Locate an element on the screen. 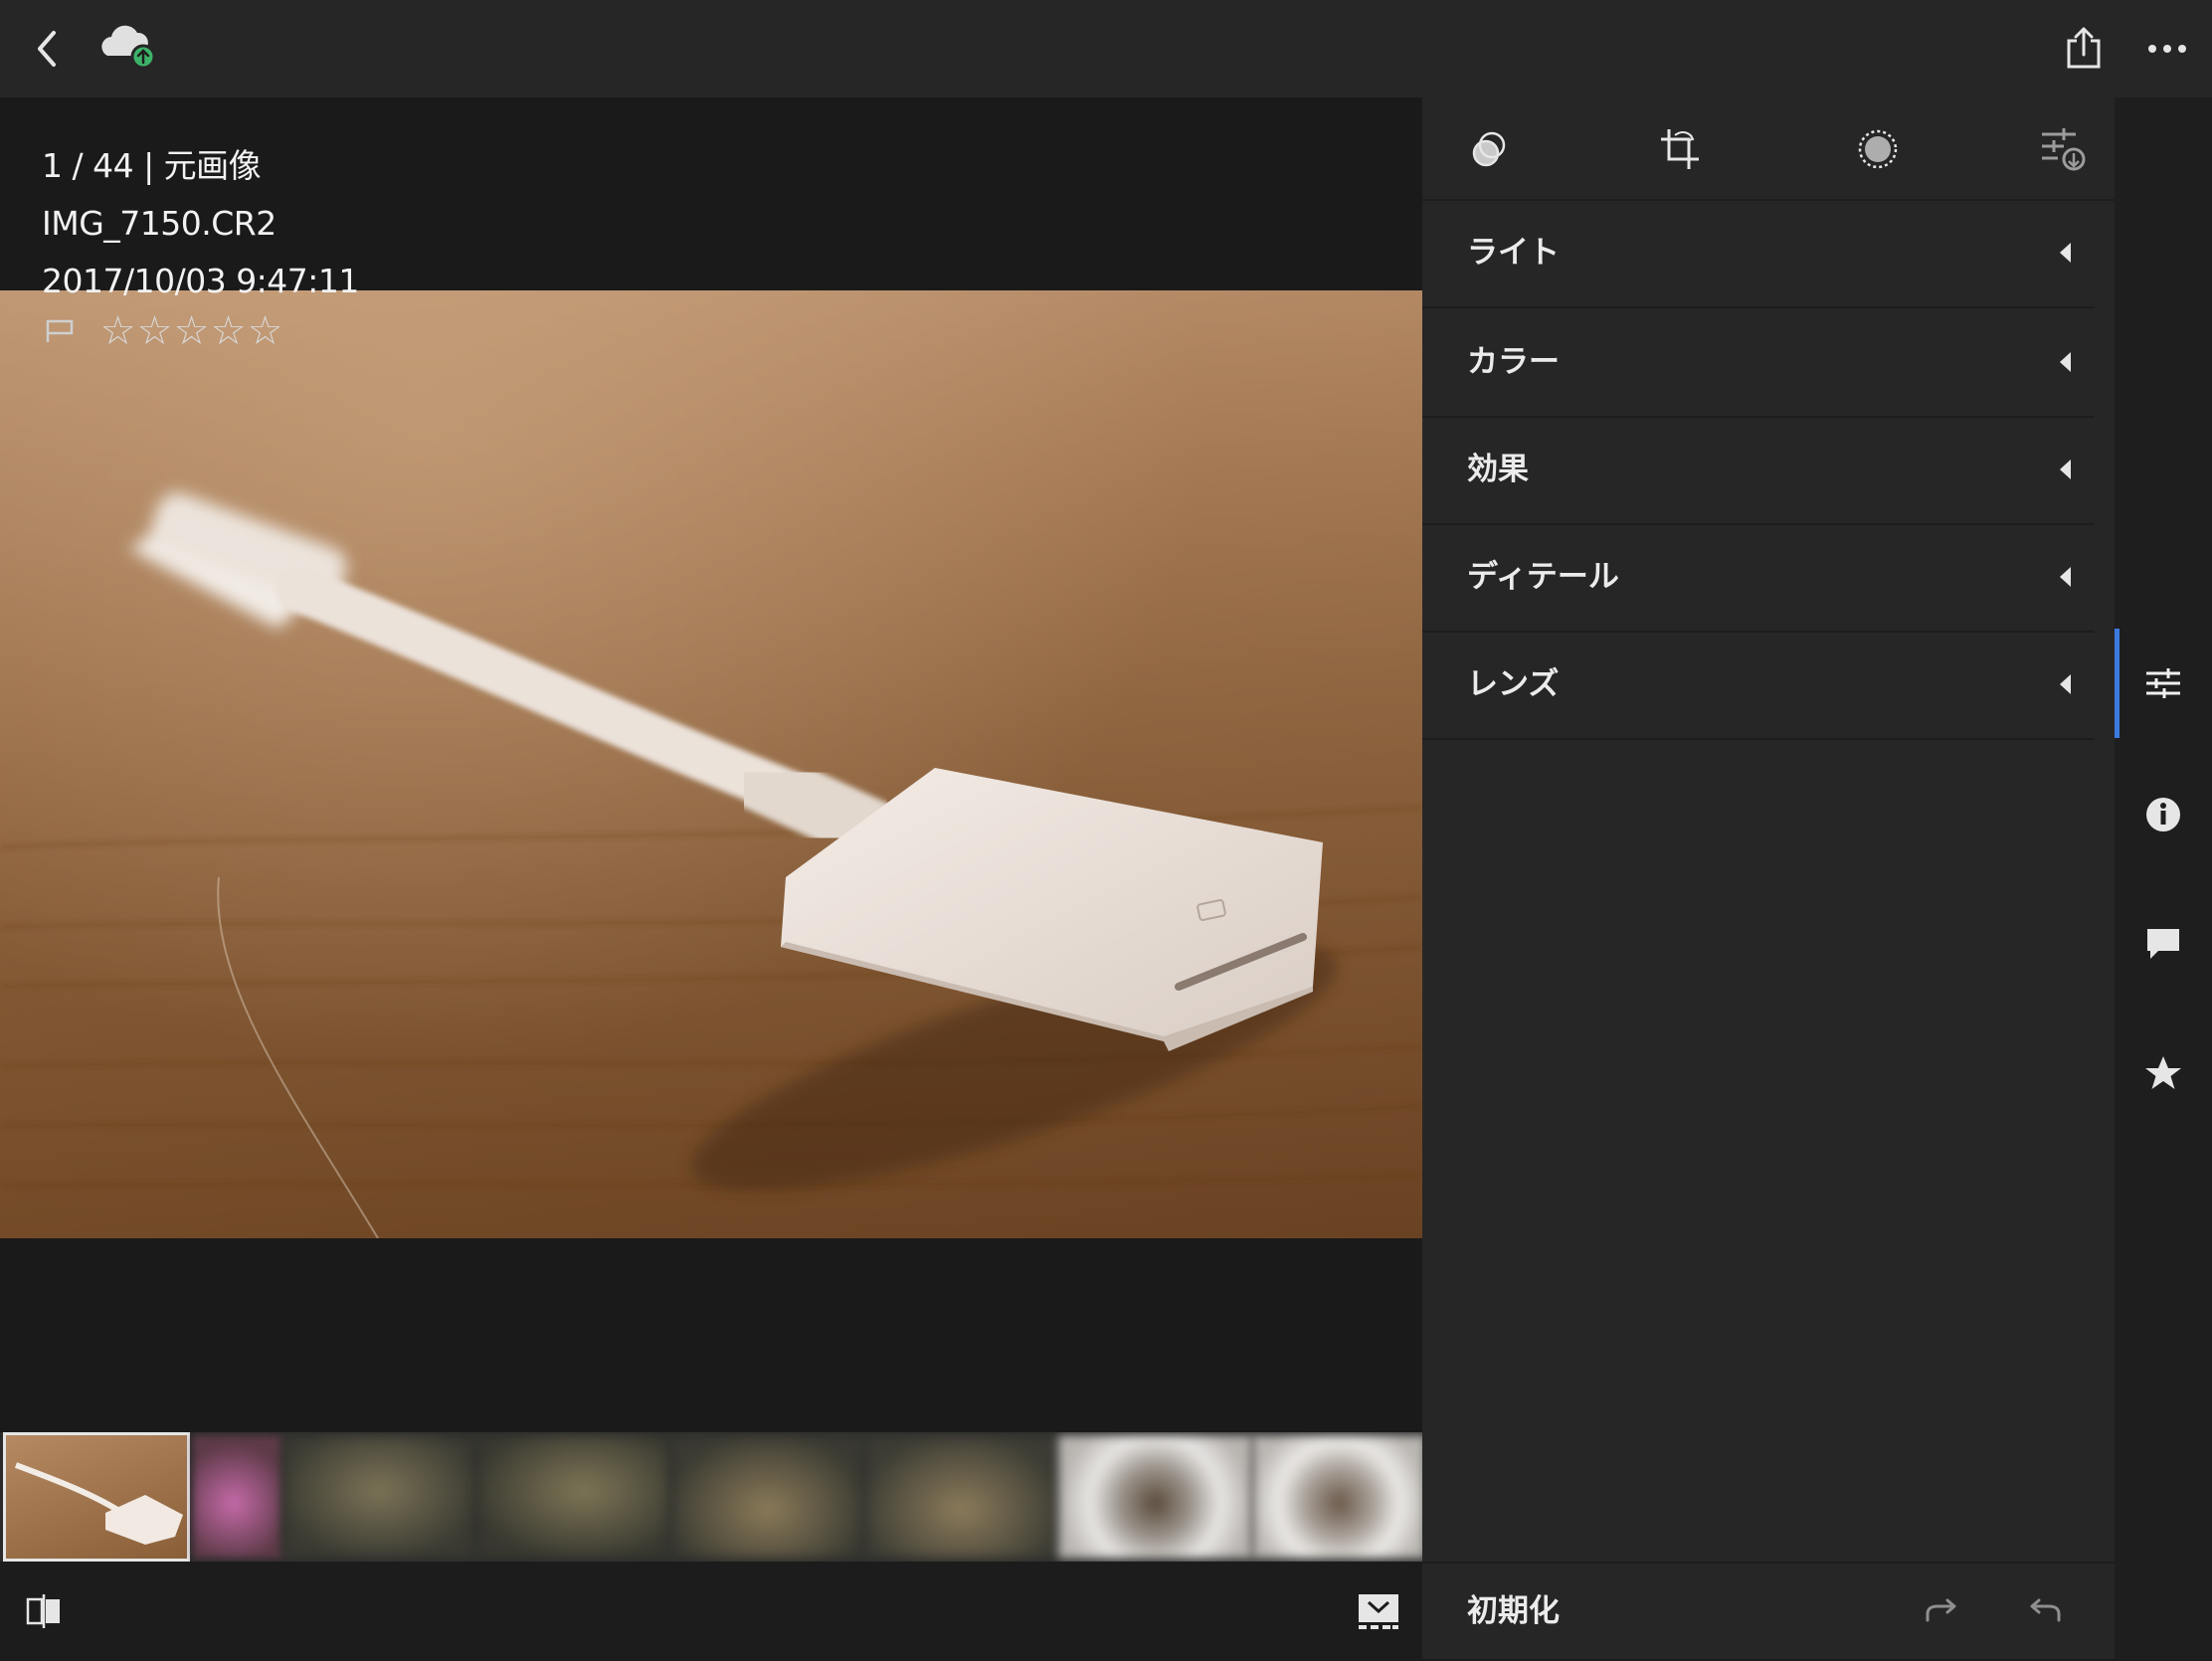  section-label: ライト is located at coordinates (1513, 253).